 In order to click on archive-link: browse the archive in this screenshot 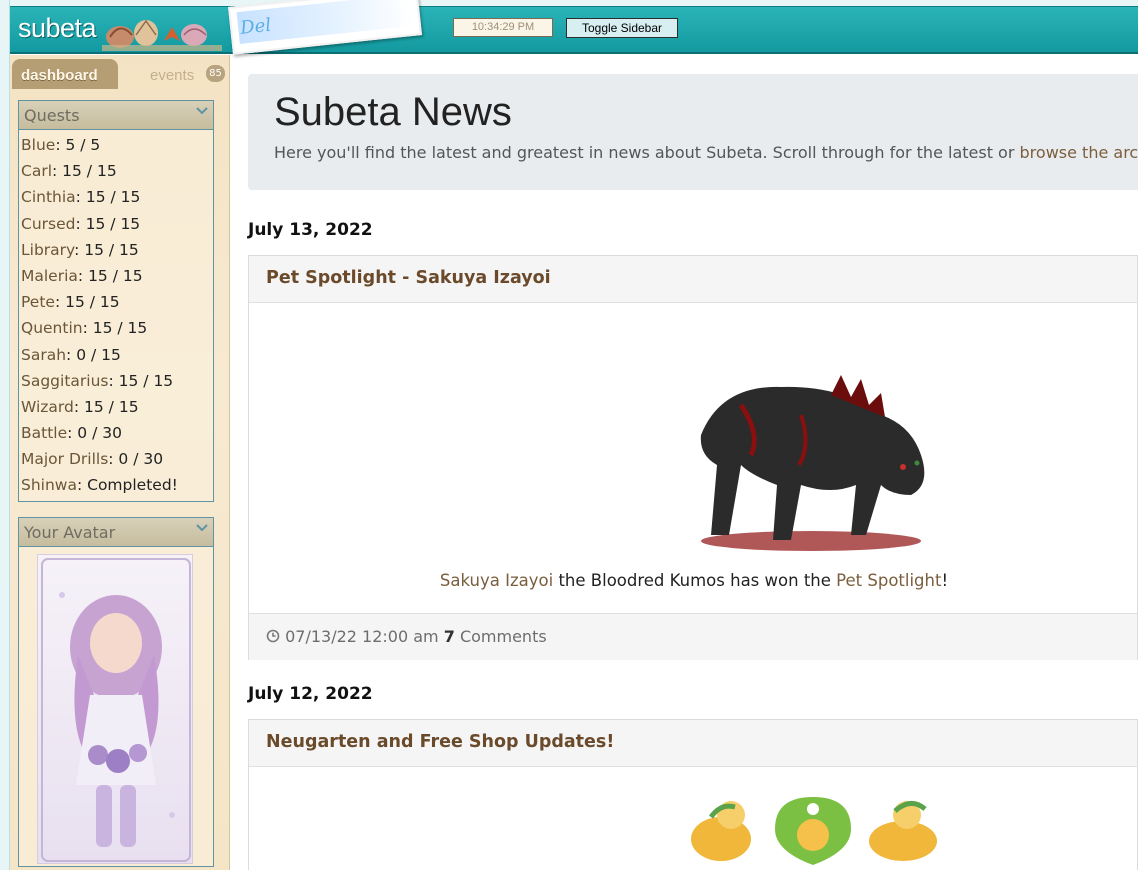, I will do `click(1079, 152)`.